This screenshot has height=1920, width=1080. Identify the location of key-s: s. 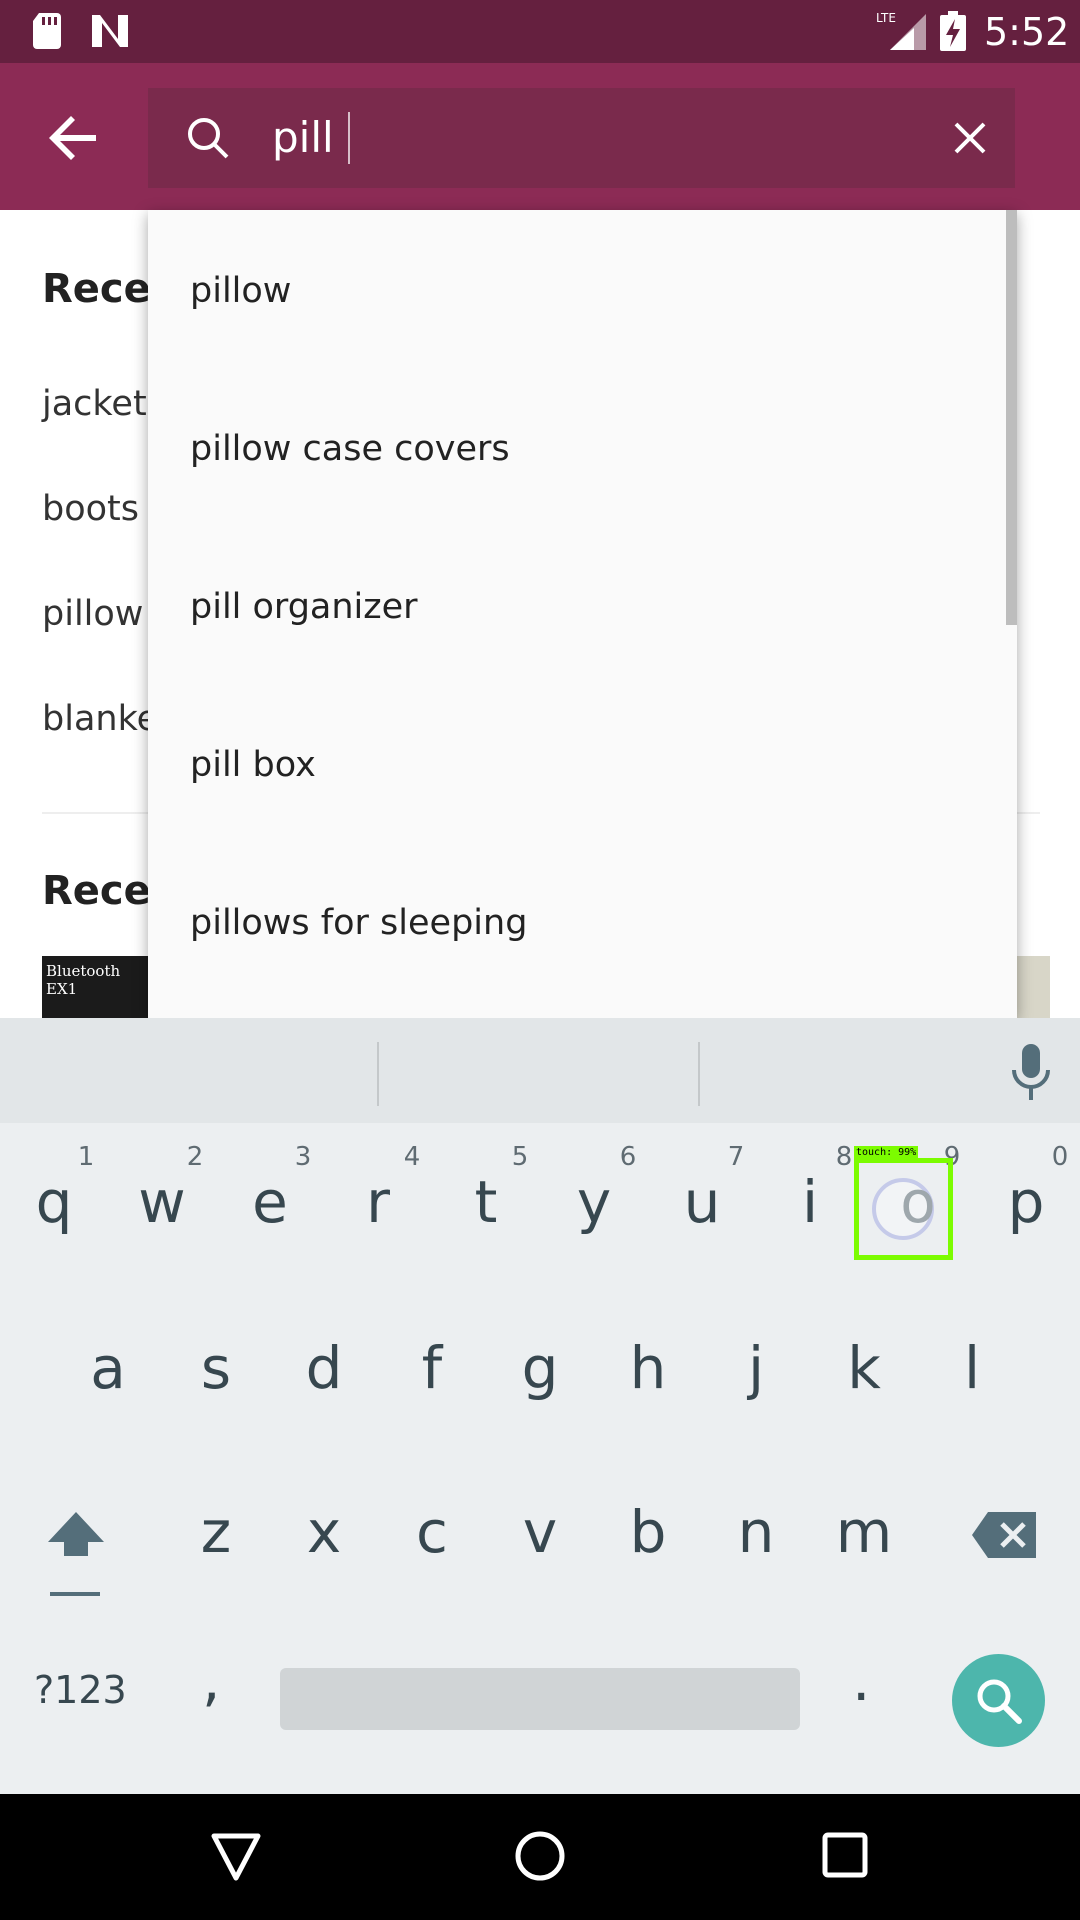
(216, 1368).